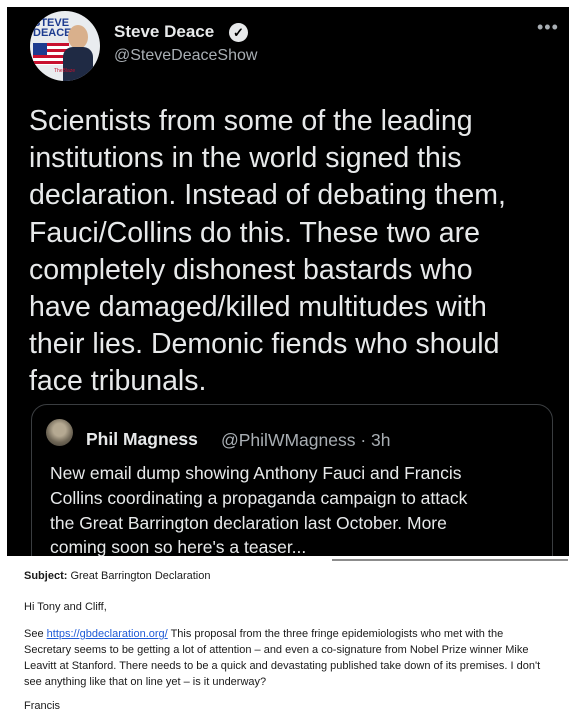 The image size is (576, 720). What do you see at coordinates (548, 27) in the screenshot?
I see `more-options-icon: •••` at bounding box center [548, 27].